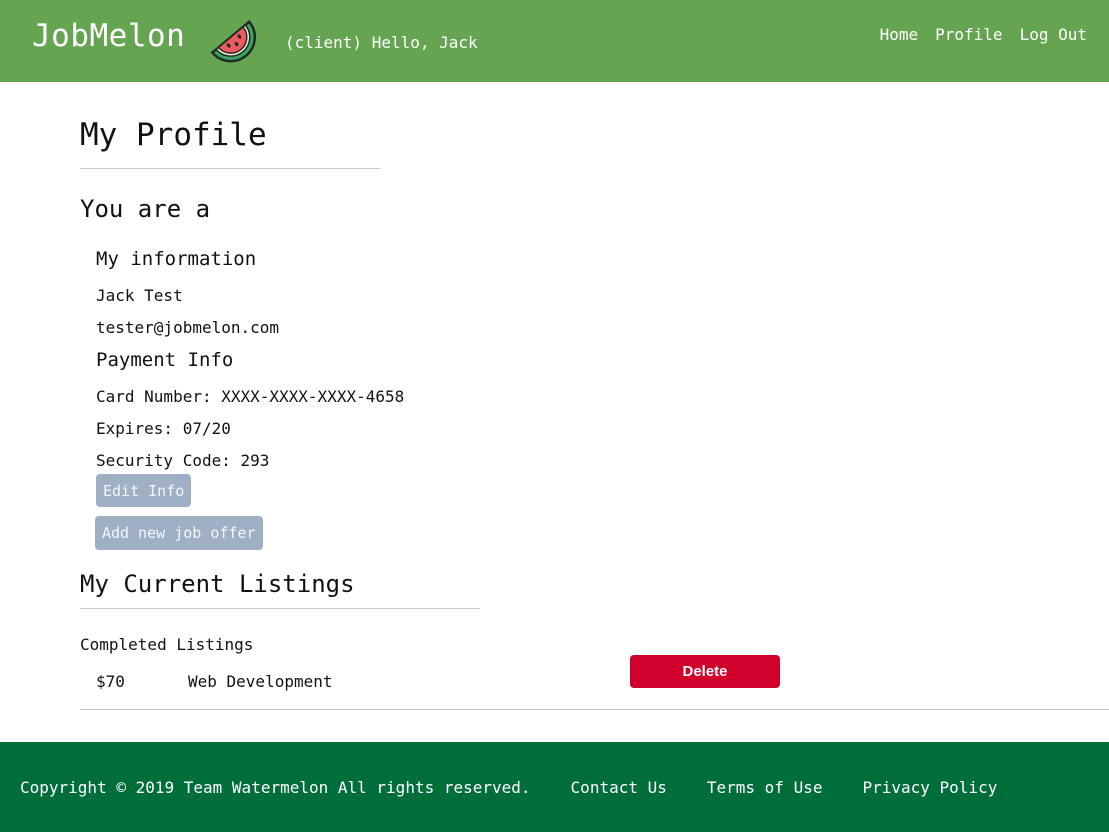 The image size is (1109, 832). What do you see at coordinates (167, 644) in the screenshot?
I see `completed-listings-label: Completed Listings` at bounding box center [167, 644].